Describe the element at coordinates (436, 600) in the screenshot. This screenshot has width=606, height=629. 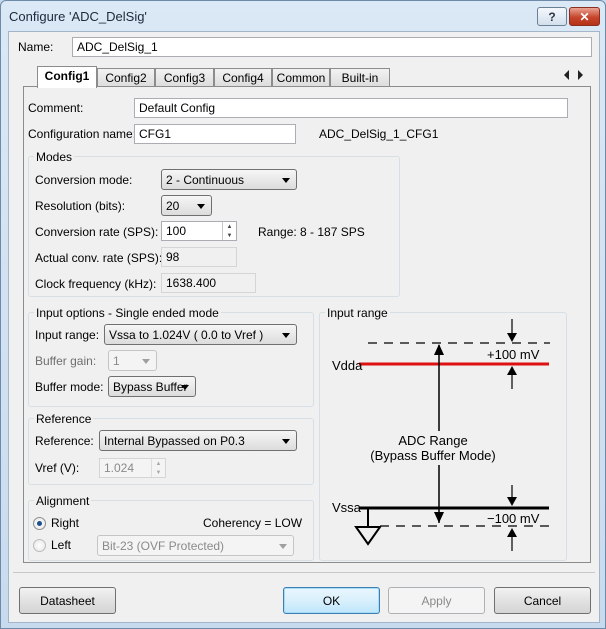
I see `apply-button: Apply` at that location.